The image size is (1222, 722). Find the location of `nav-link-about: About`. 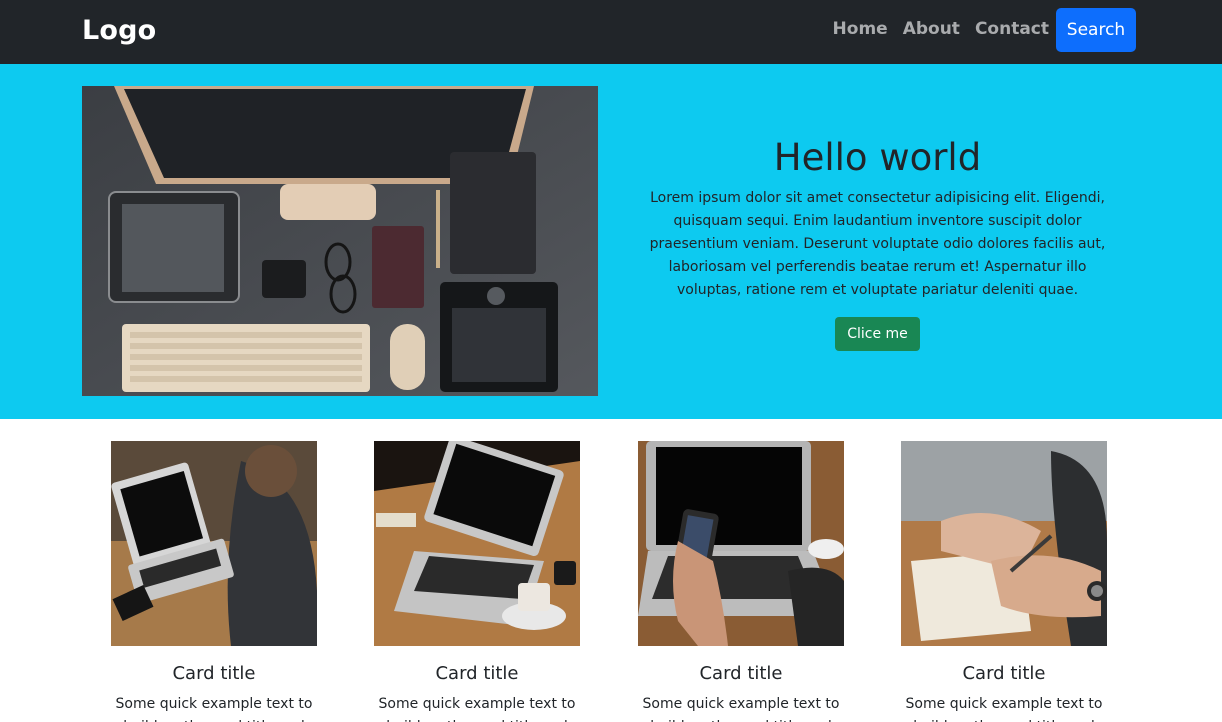

nav-link-about: About is located at coordinates (931, 29).